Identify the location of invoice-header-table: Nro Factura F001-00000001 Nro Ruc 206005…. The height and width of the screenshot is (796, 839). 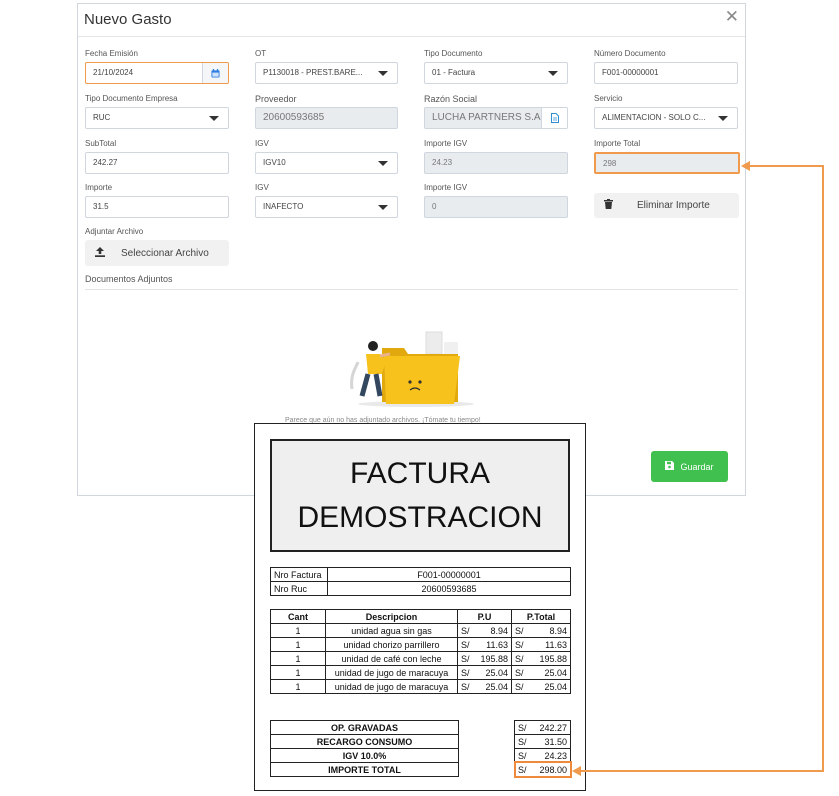
(420, 581).